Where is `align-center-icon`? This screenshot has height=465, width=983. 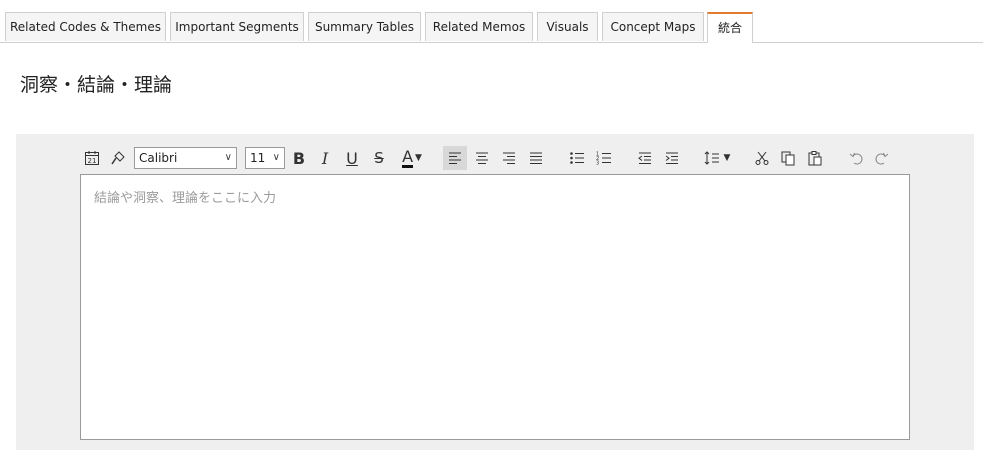
align-center-icon is located at coordinates (482, 158).